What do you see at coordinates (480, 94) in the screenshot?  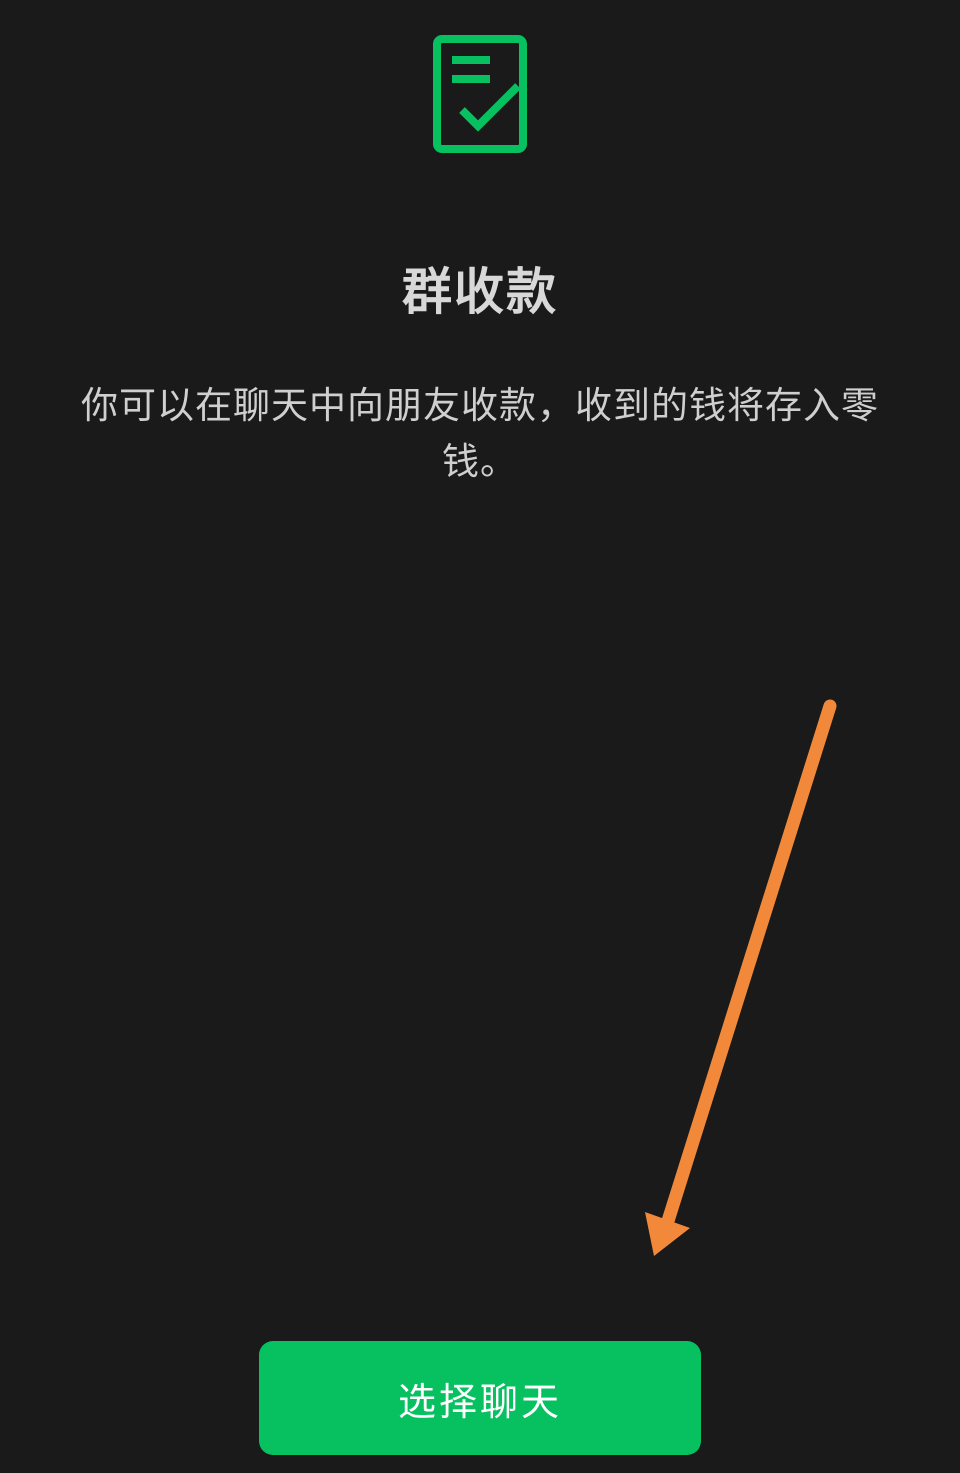 I see `document-check-icon` at bounding box center [480, 94].